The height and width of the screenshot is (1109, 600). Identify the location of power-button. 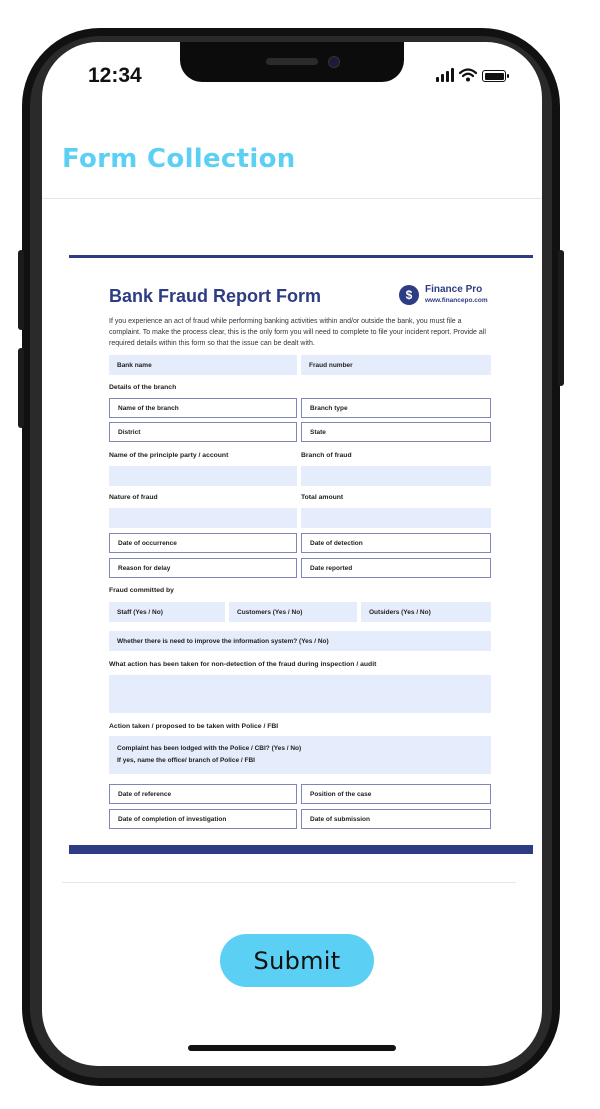
(561, 318).